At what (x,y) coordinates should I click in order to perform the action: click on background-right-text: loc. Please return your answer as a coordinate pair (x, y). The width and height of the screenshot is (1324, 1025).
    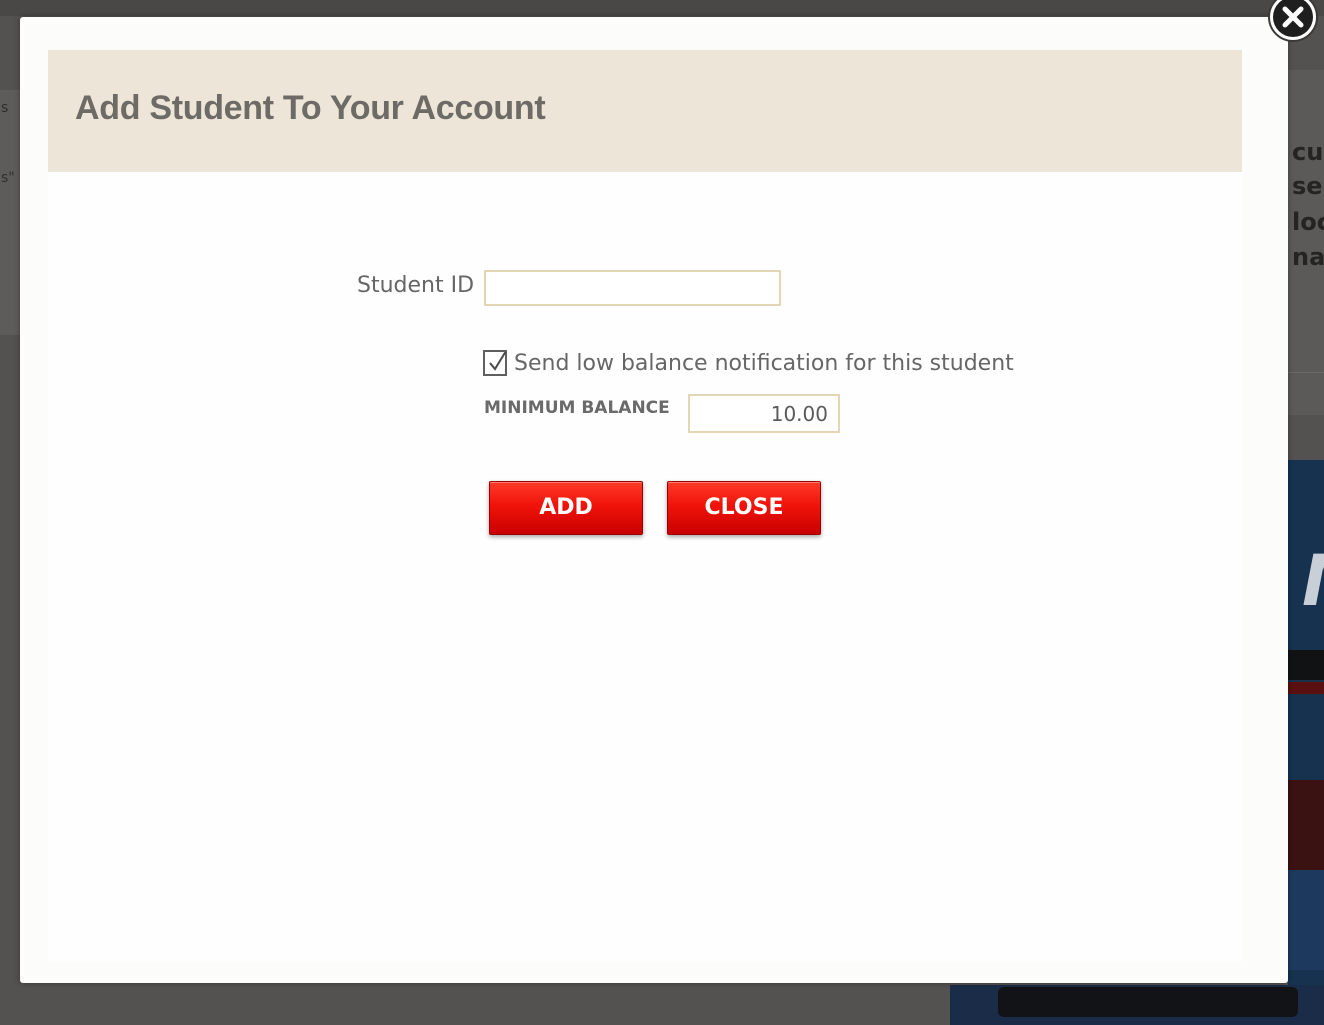
    Looking at the image, I should click on (1308, 222).